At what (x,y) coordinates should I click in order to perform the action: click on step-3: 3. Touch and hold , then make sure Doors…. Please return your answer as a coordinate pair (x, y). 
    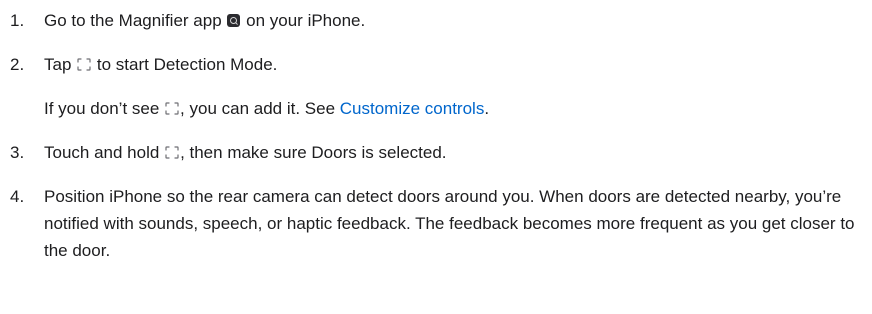
    Looking at the image, I should click on (428, 152).